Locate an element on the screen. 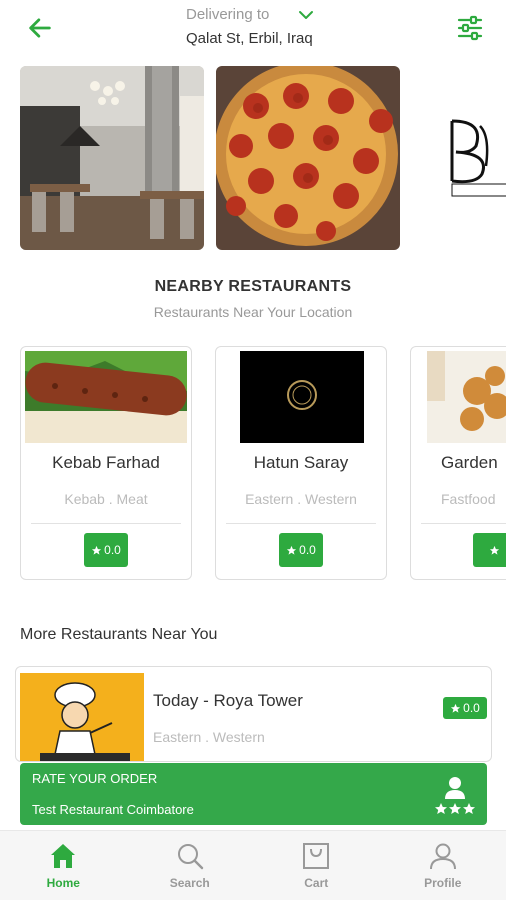 The width and height of the screenshot is (506, 900). restaurant-interior-image is located at coordinates (112, 158).